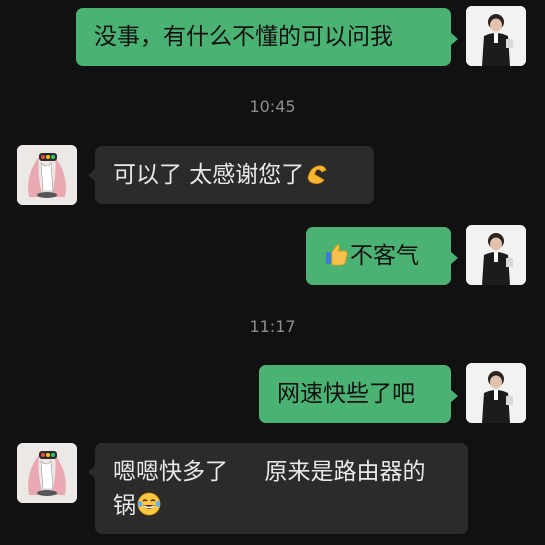 This screenshot has height=545, width=545. Describe the element at coordinates (243, 37) in the screenshot. I see `message-text: 没事，有什么不懂的可以问我` at that location.